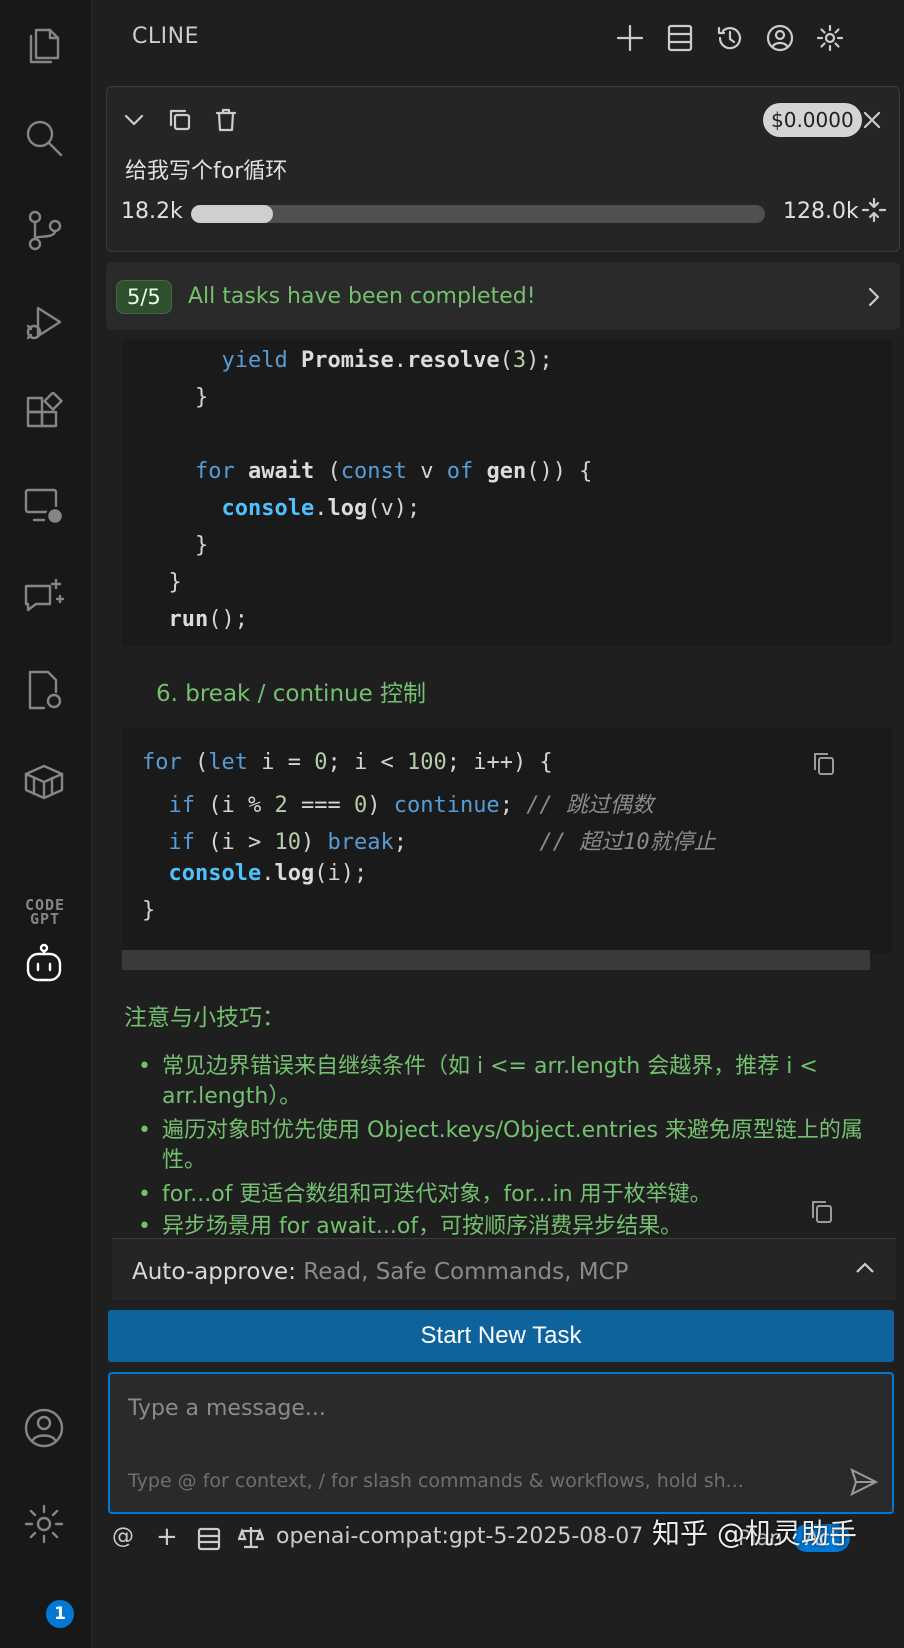  What do you see at coordinates (393, 471) in the screenshot?
I see `code-line: for await (const v of gen()) {` at bounding box center [393, 471].